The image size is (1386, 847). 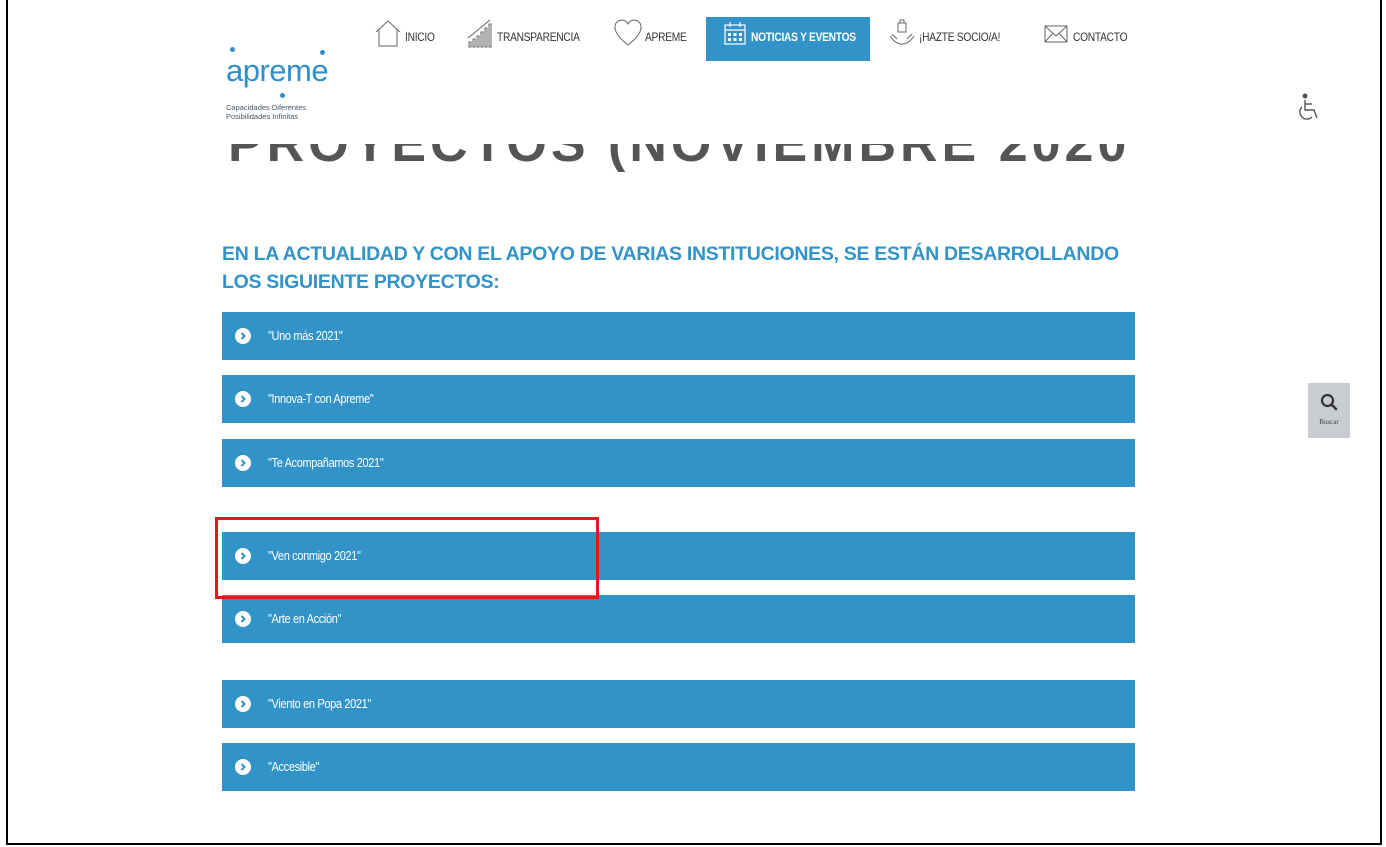 I want to click on project-item-accesible: "Accesible", so click(x=678, y=767).